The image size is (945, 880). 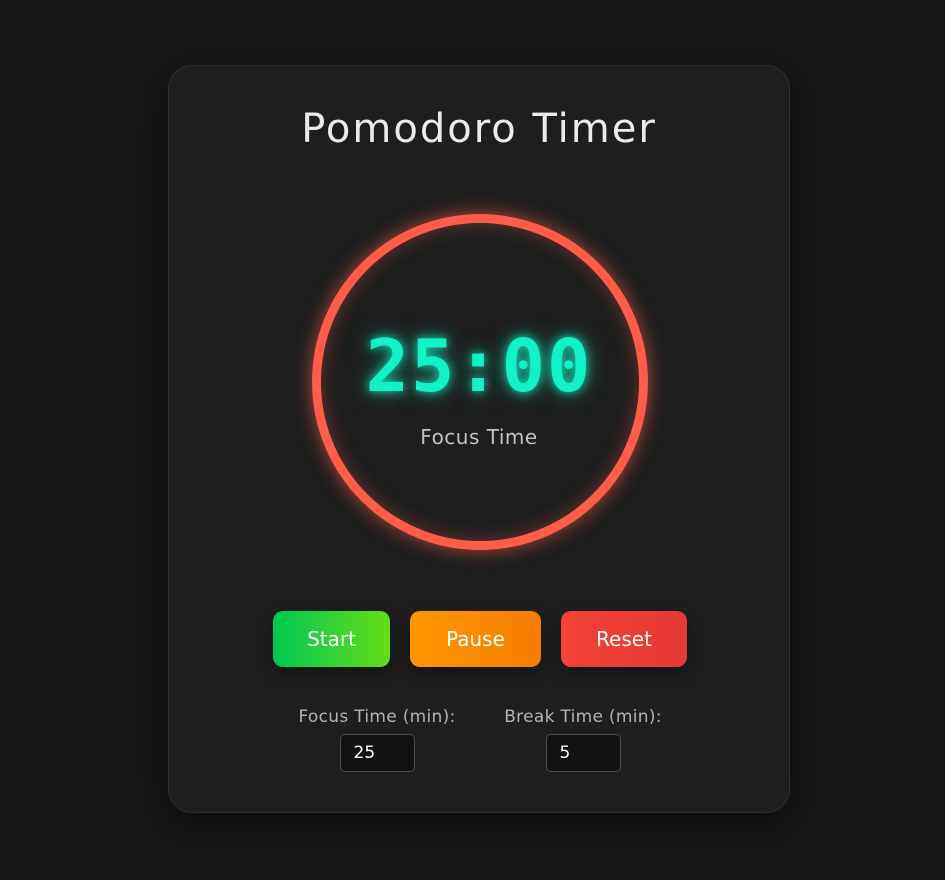 What do you see at coordinates (583, 717) in the screenshot?
I see `break-time-label: Break Time (min):` at bounding box center [583, 717].